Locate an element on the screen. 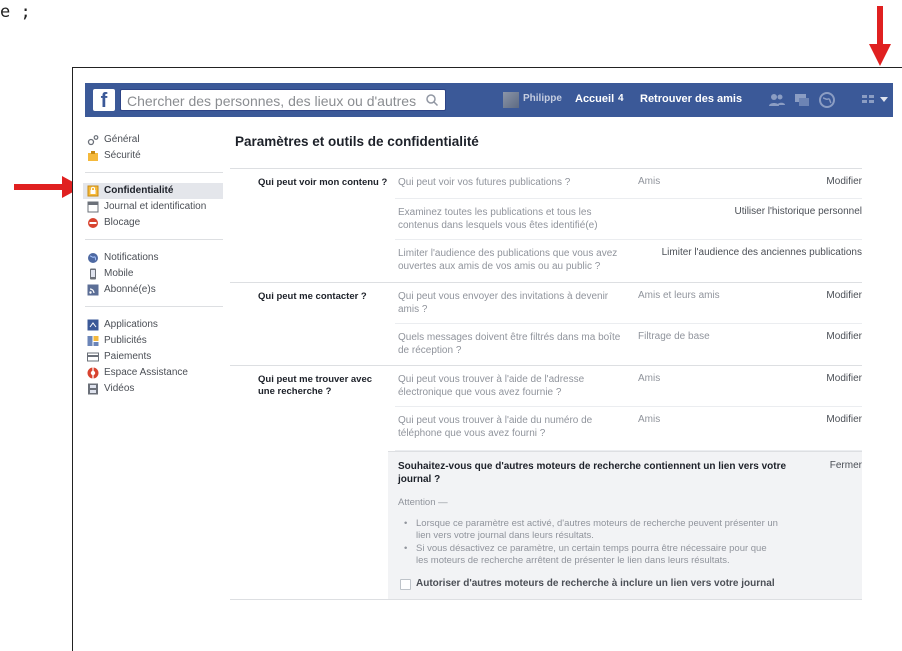 This screenshot has height=651, width=902. sidebar-item-applications: Applications is located at coordinates (154, 325).